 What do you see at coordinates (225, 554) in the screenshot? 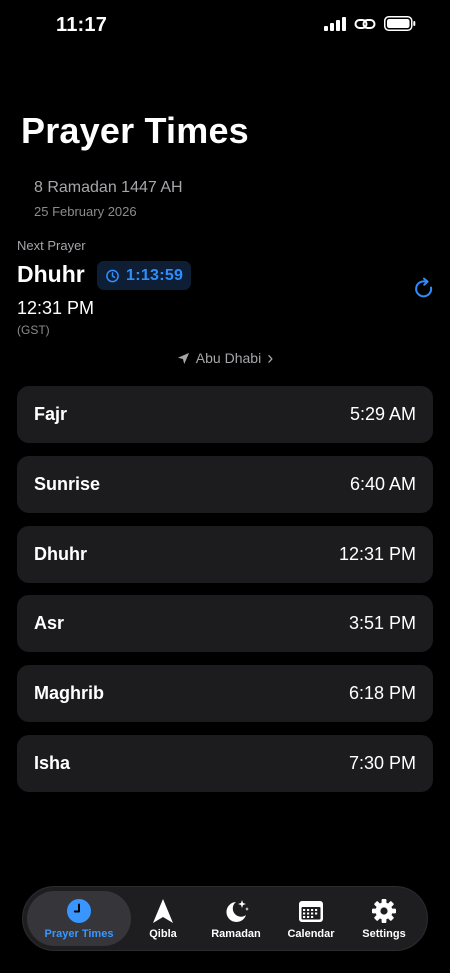
I see `prayer-row-dhuhr: Dhuhr 12:31 PM` at bounding box center [225, 554].